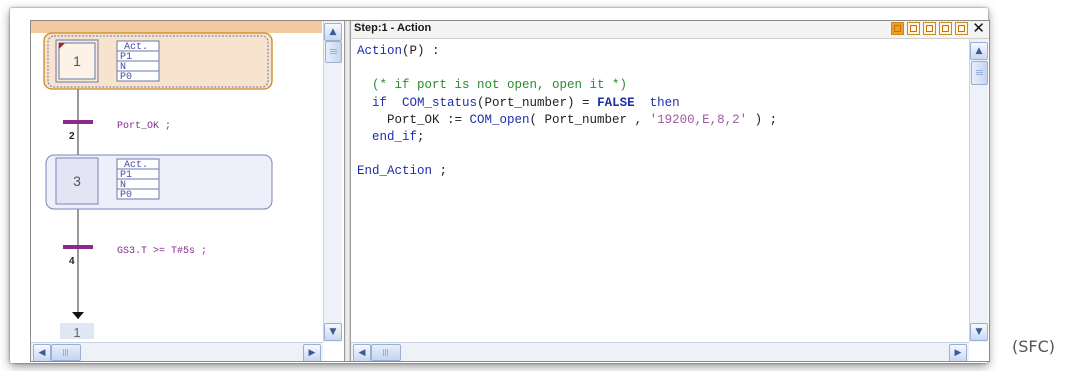 The width and height of the screenshot is (1075, 371). I want to click on code-token: End_Action, so click(395, 171).